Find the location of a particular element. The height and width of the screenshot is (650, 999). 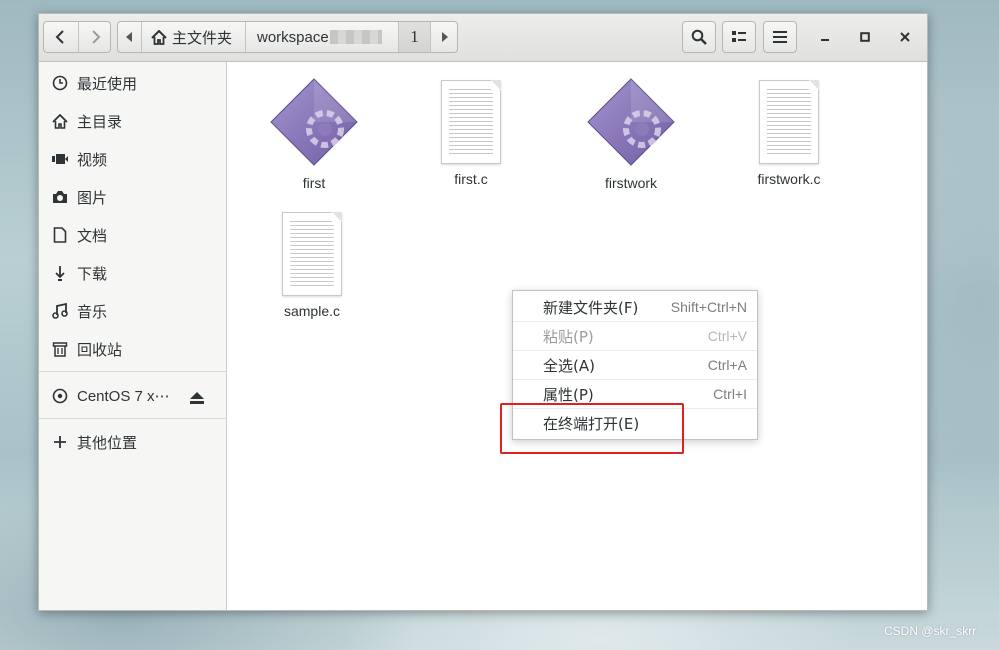

view-toggle-button is located at coordinates (739, 37).